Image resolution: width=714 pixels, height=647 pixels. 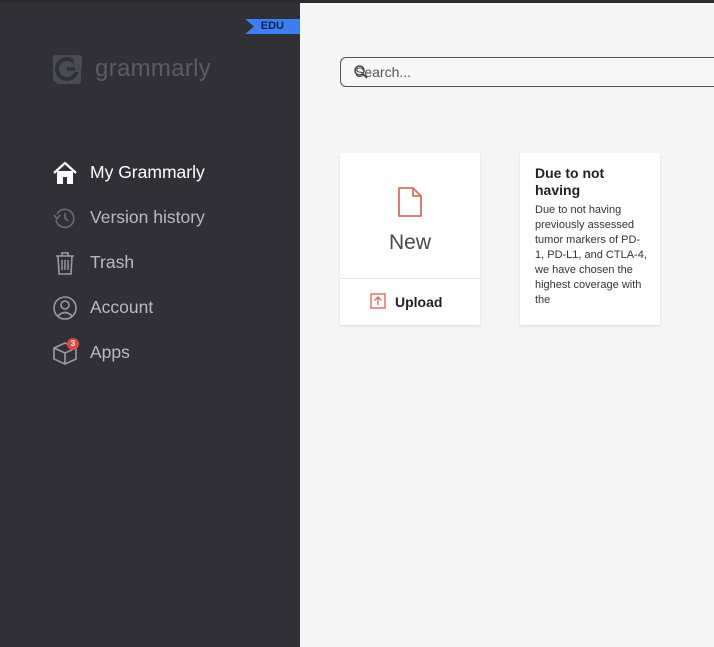 What do you see at coordinates (419, 302) in the screenshot?
I see `upload-label: Upload` at bounding box center [419, 302].